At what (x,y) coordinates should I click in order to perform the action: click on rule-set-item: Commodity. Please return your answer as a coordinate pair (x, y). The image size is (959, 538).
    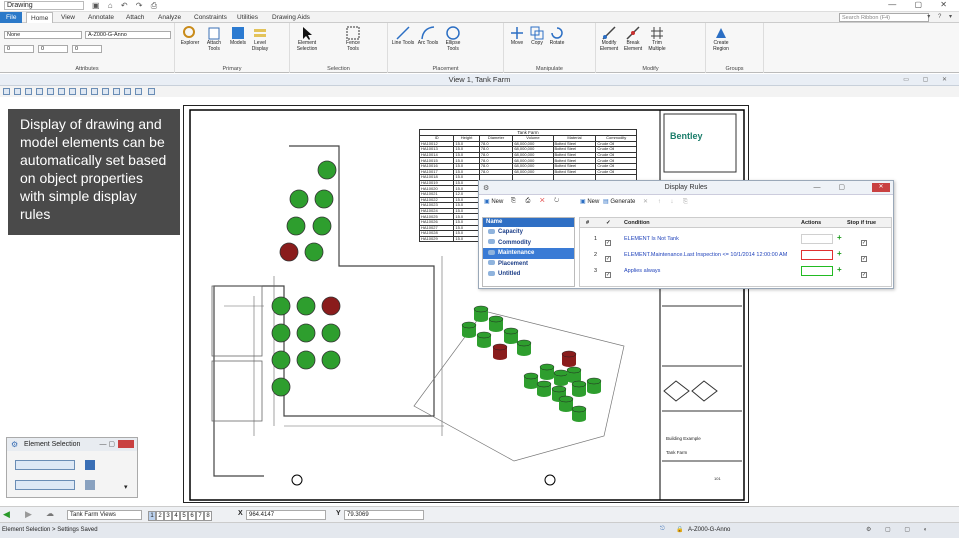
    Looking at the image, I should click on (528, 243).